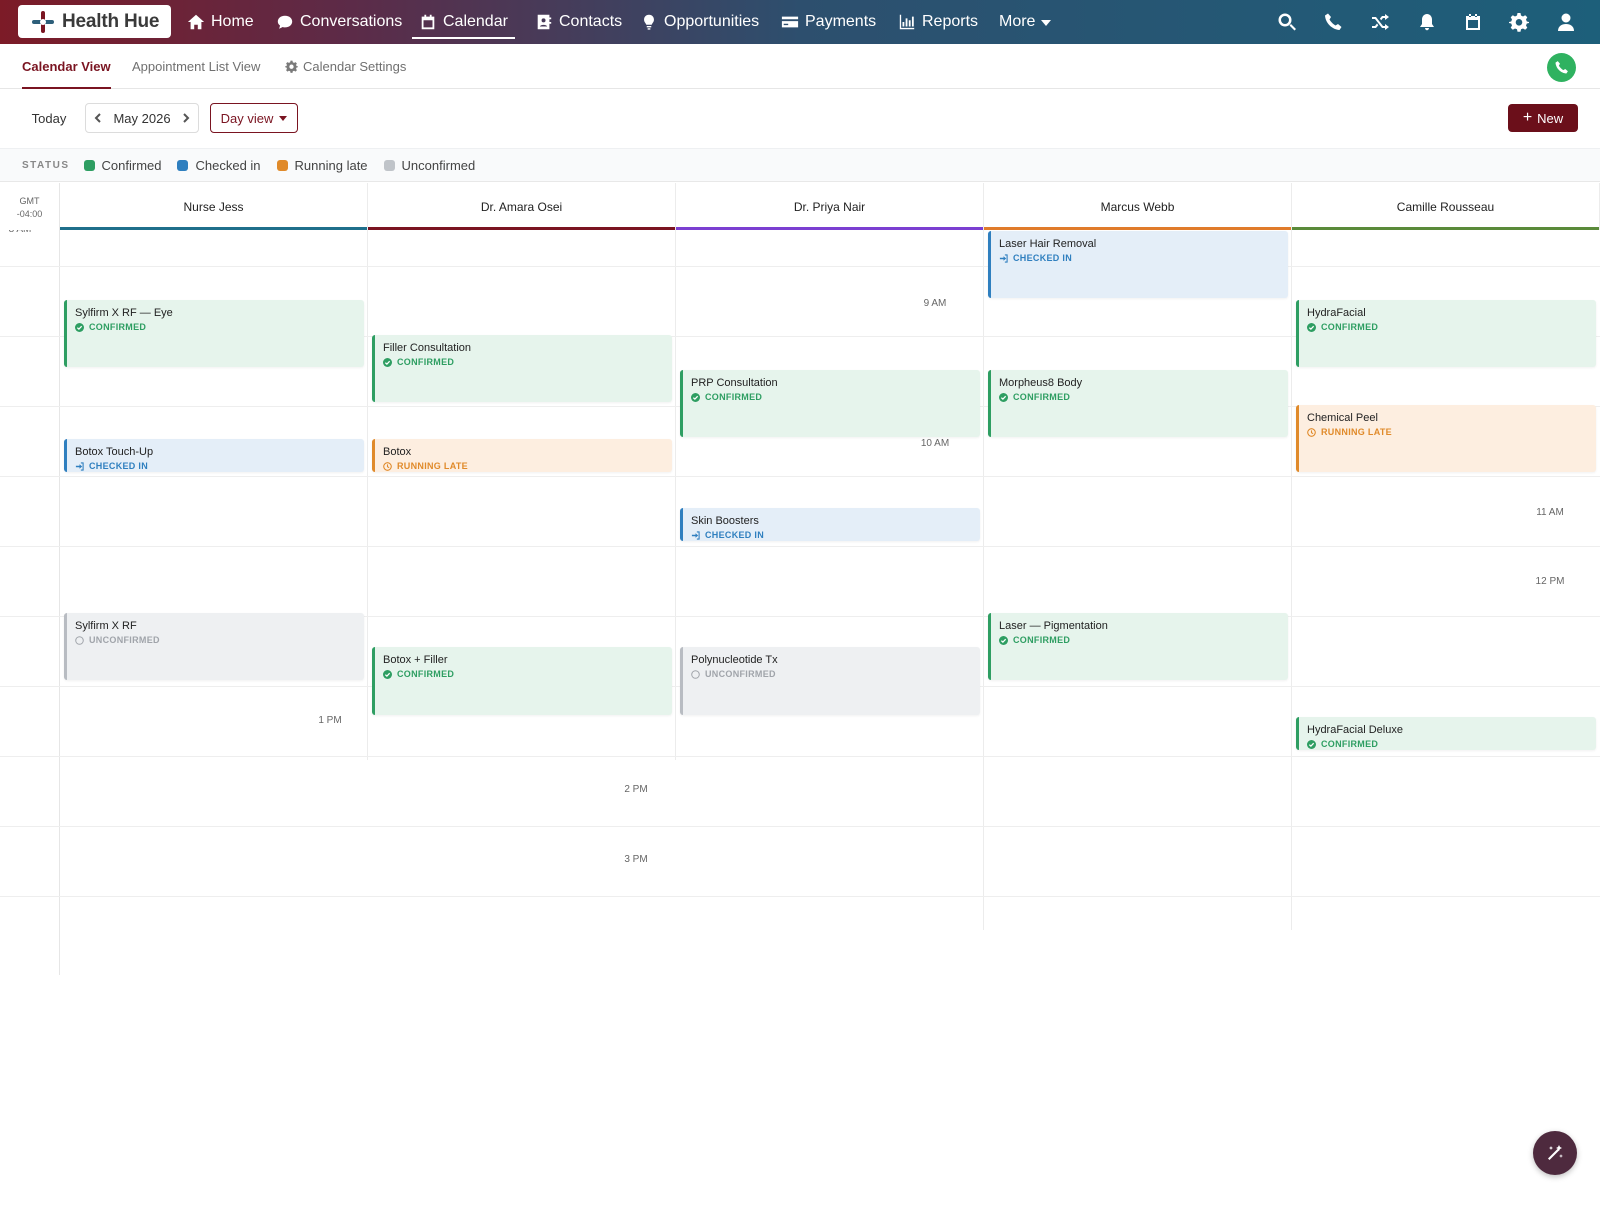  I want to click on time-label: 9 AM, so click(935, 303).